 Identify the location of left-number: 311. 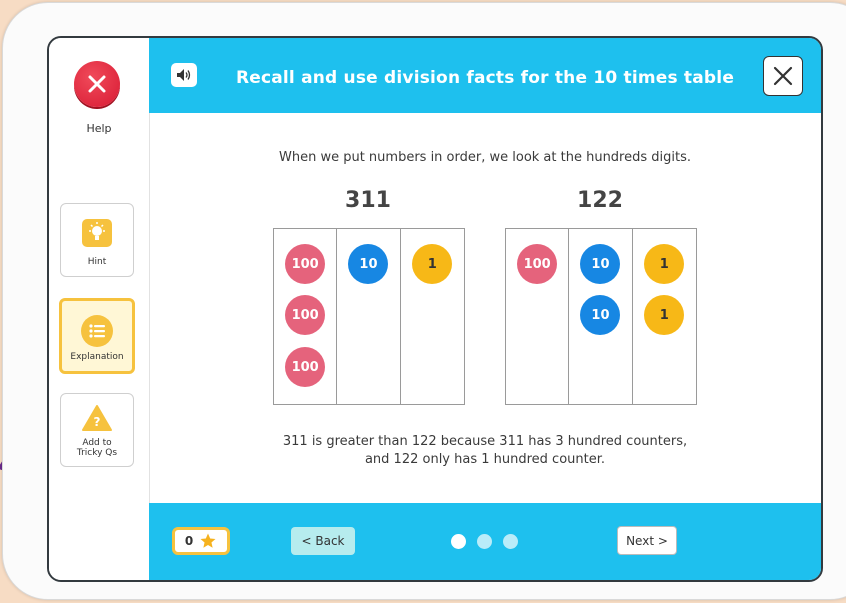
(368, 200).